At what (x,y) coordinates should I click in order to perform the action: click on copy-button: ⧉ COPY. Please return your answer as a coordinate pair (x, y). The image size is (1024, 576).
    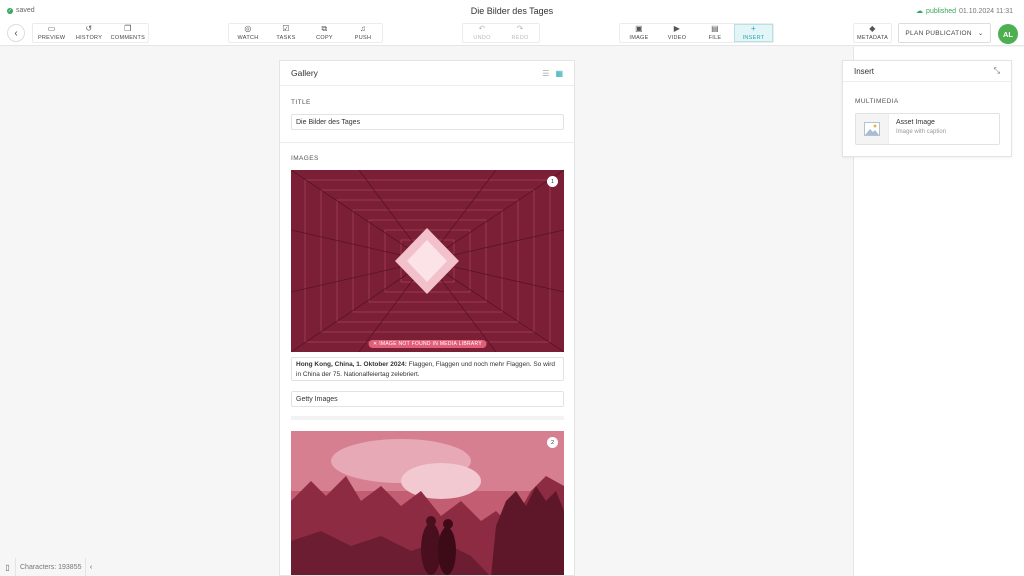
    Looking at the image, I should click on (324, 33).